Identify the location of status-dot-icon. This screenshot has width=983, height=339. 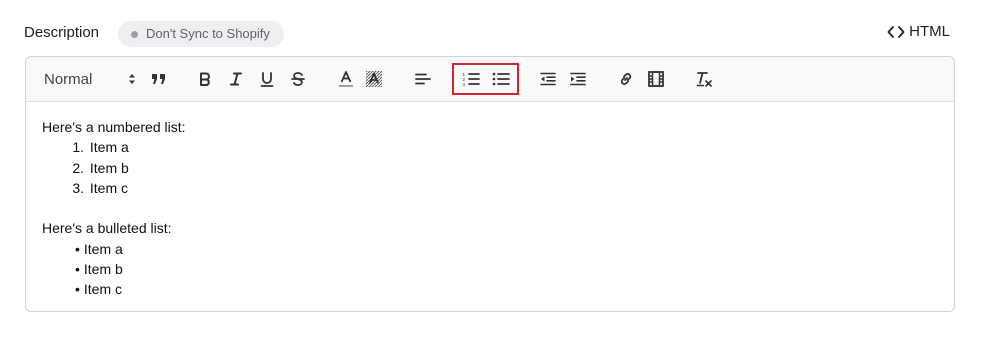
(134, 34).